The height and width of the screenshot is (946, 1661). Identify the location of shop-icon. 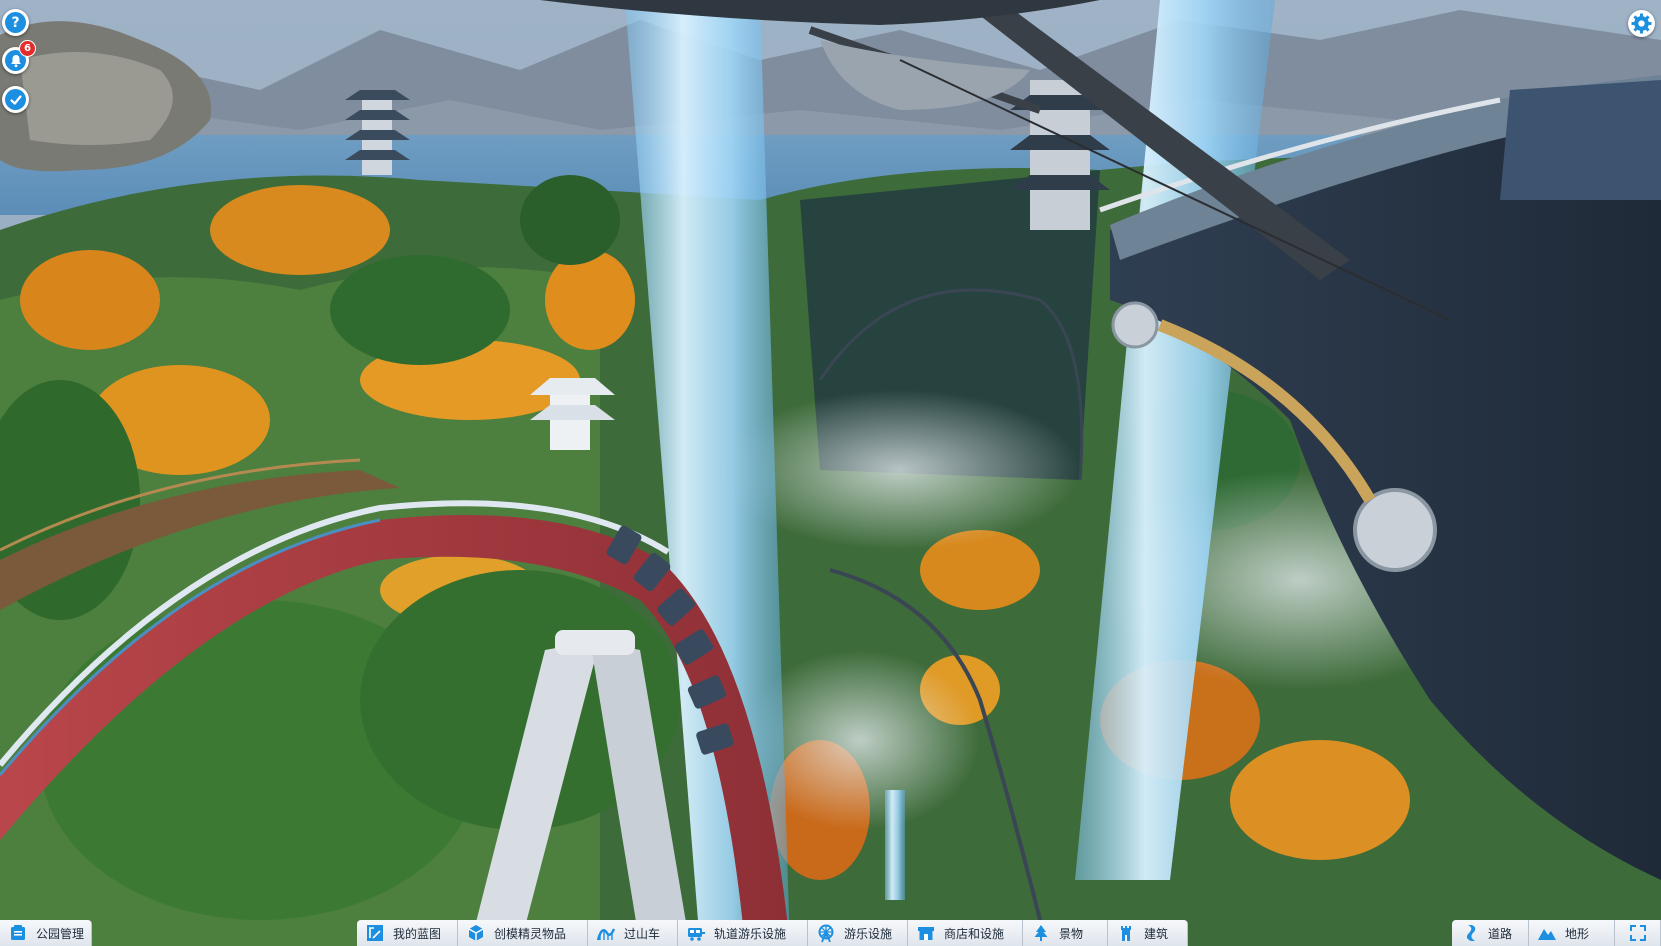
(926, 933).